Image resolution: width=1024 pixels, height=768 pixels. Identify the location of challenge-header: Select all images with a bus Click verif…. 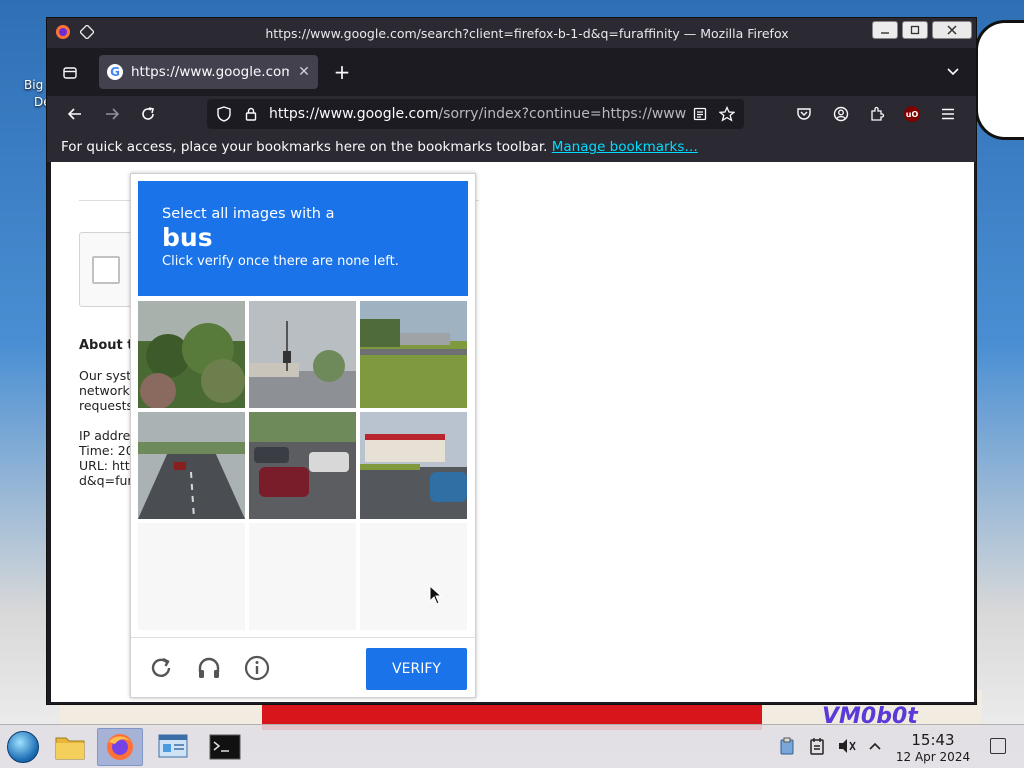
(303, 238).